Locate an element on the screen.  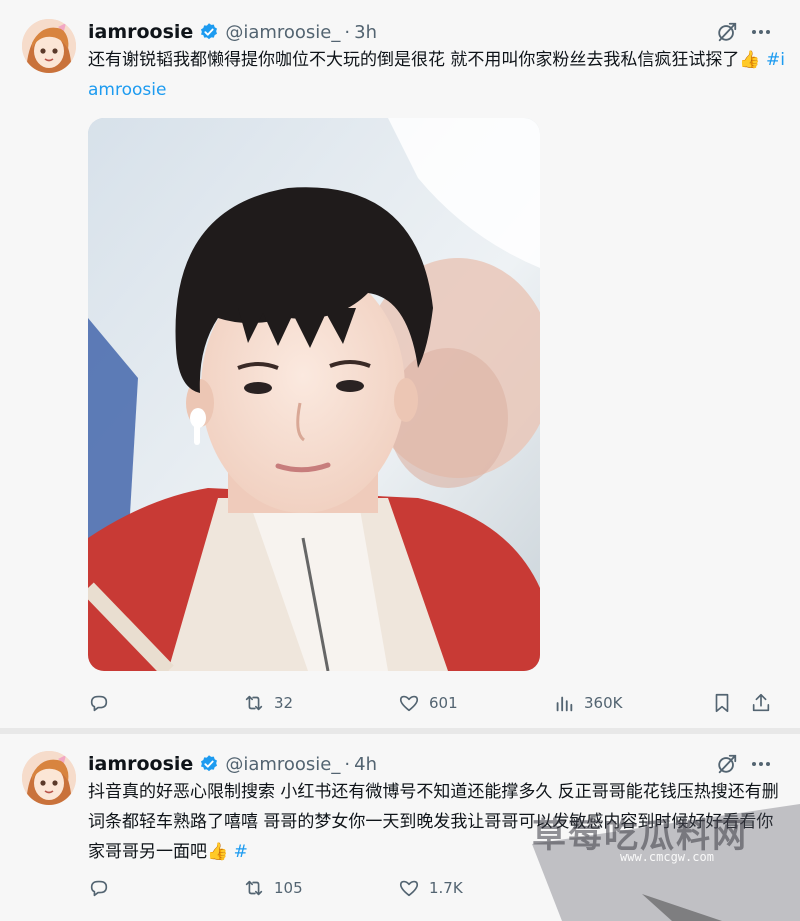
retweet-button: 105 is located at coordinates (273, 888).